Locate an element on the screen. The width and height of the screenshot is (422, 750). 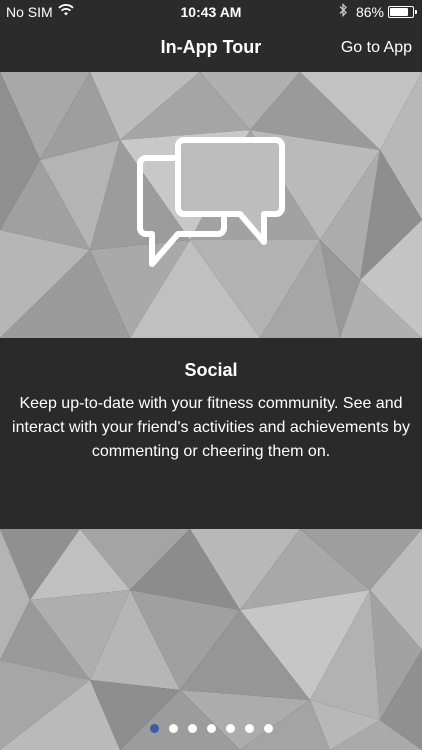
page-indicator is located at coordinates (211, 730).